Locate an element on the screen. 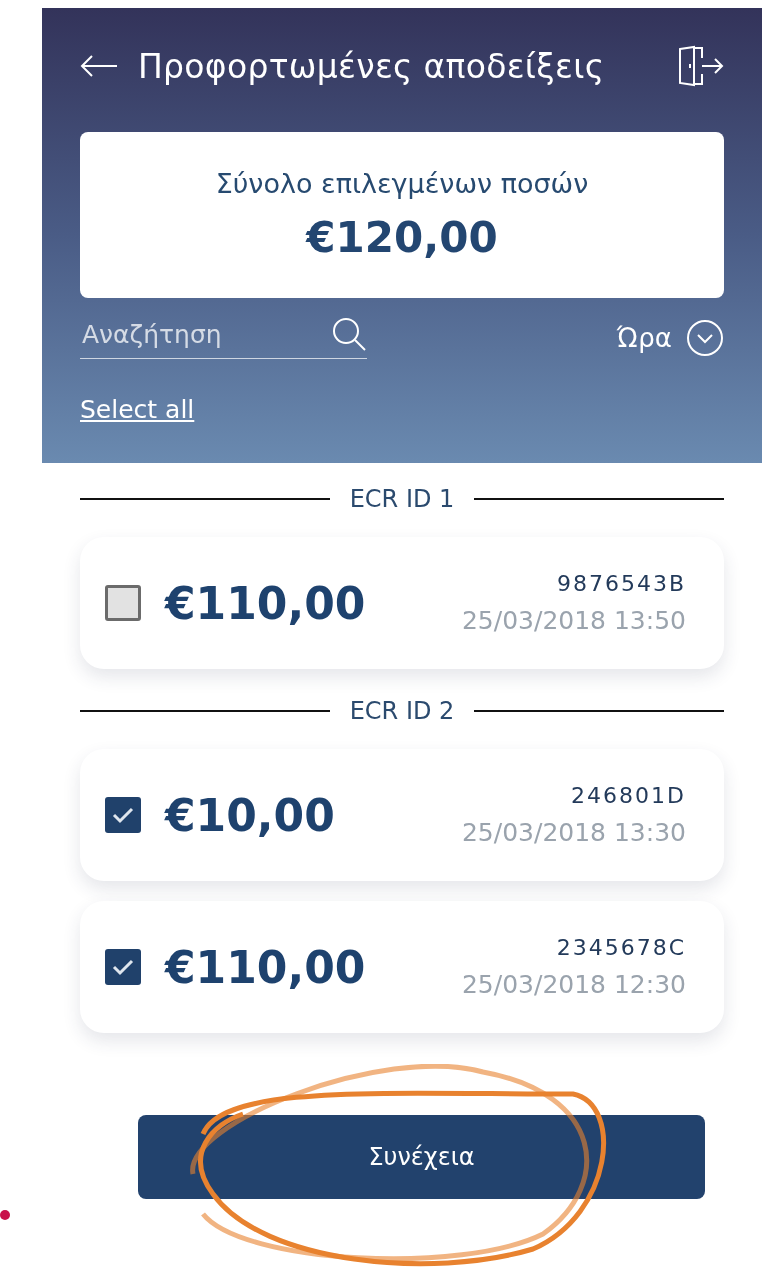  receipt-datetime: 25/03/2018 12:30 is located at coordinates (573, 984).